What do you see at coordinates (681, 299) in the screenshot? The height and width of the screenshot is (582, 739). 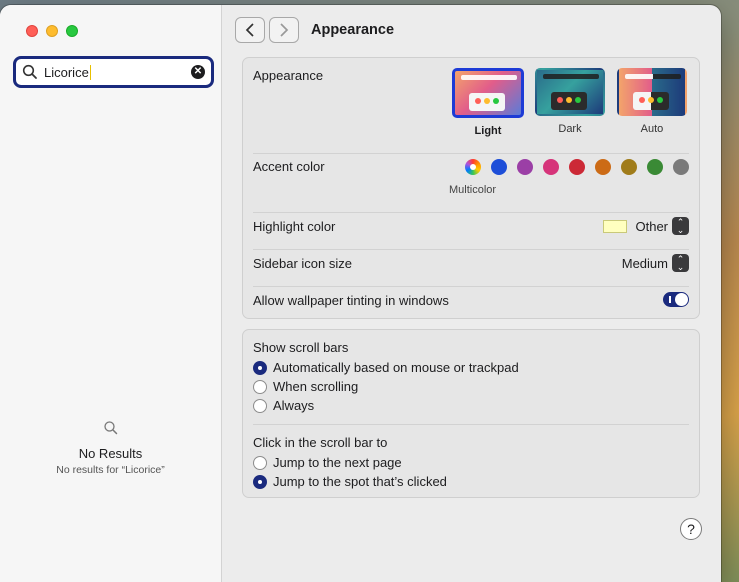 I see `toggle-knob` at bounding box center [681, 299].